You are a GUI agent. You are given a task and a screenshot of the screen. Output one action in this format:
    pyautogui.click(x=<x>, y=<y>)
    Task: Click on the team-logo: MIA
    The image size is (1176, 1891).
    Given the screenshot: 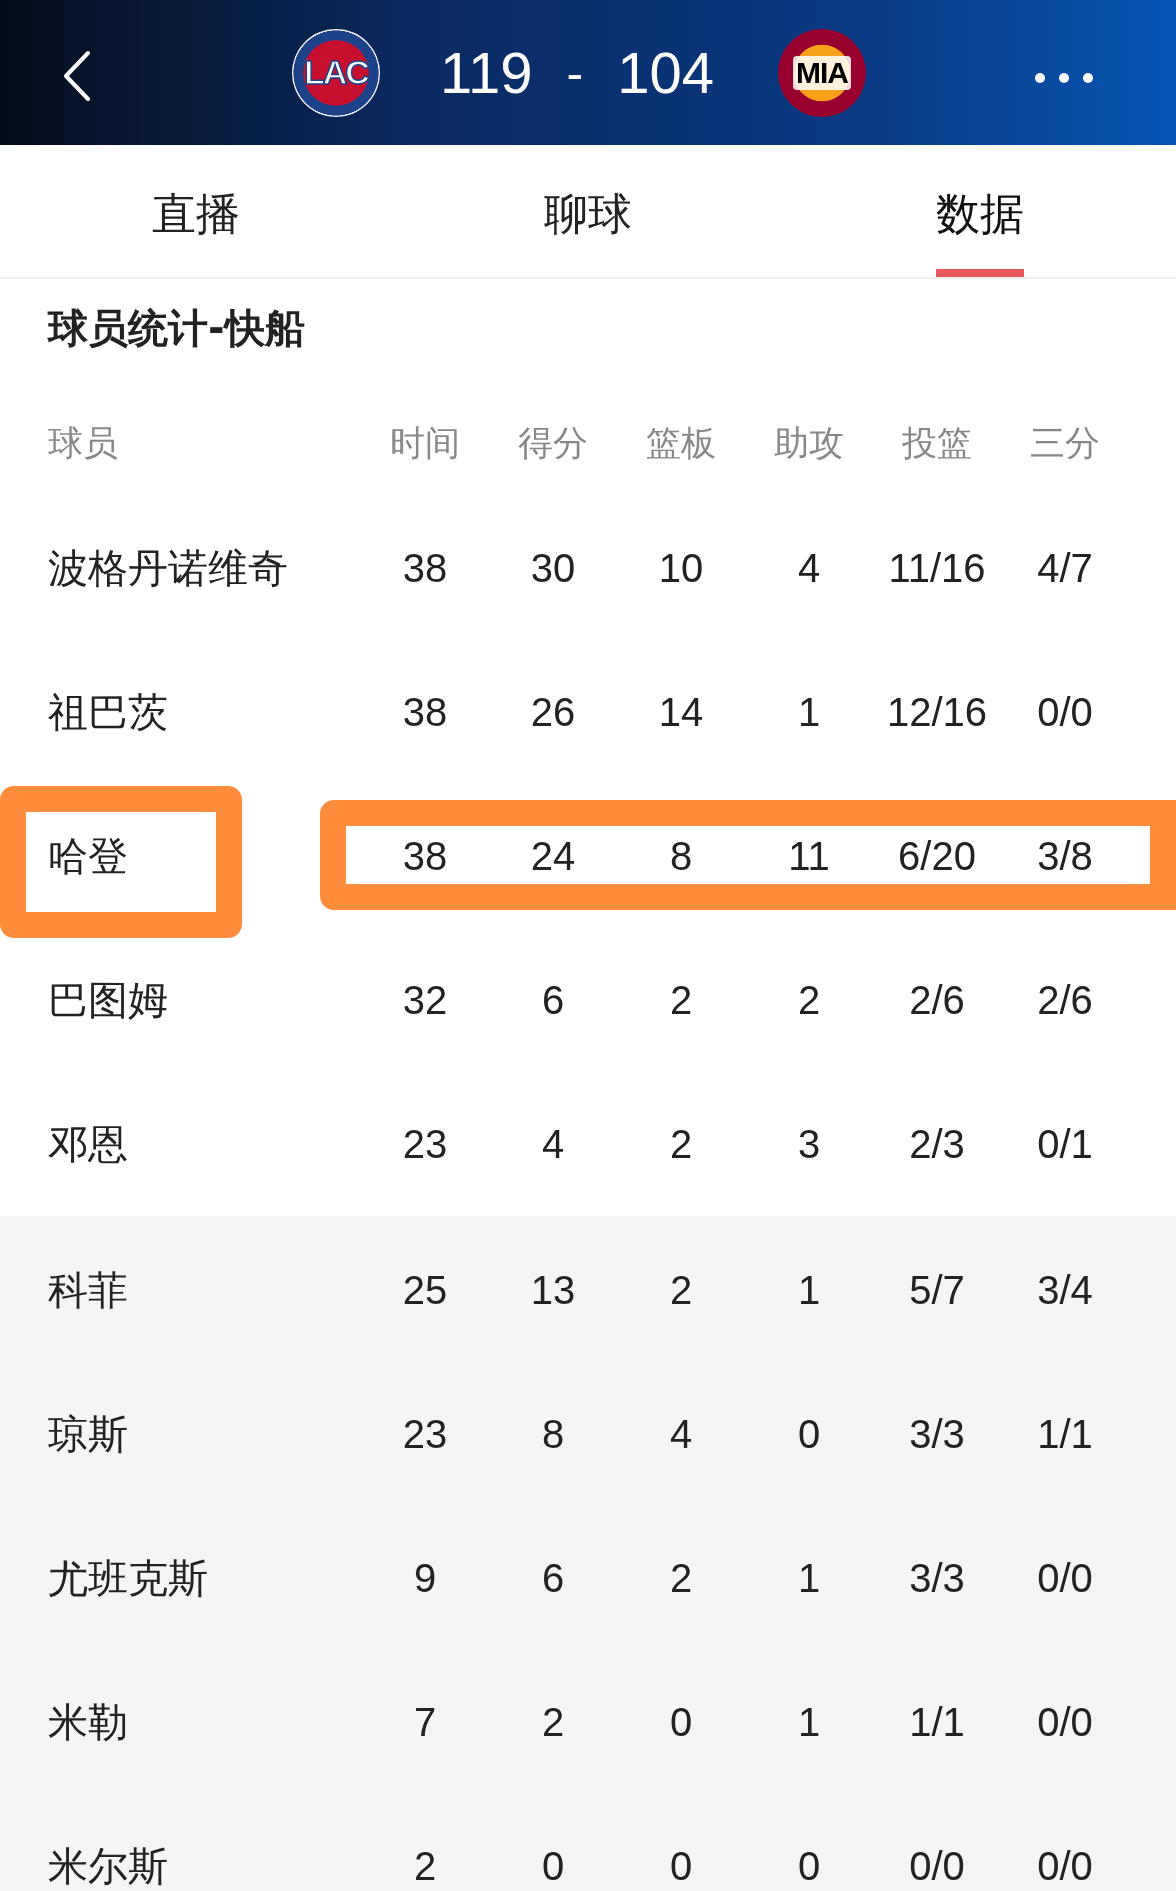 What is the action you would take?
    pyautogui.click(x=821, y=72)
    